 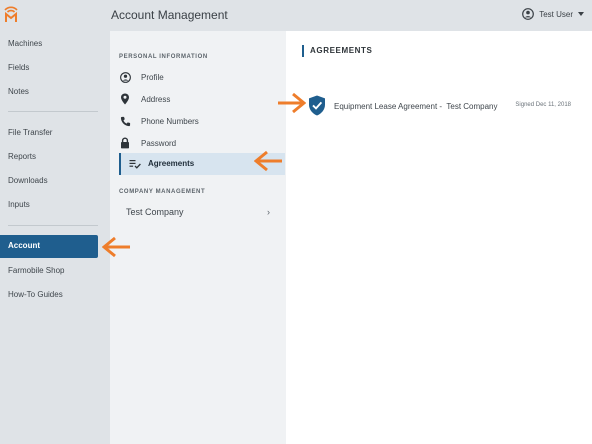 What do you see at coordinates (125, 99) in the screenshot?
I see `location-pin-icon` at bounding box center [125, 99].